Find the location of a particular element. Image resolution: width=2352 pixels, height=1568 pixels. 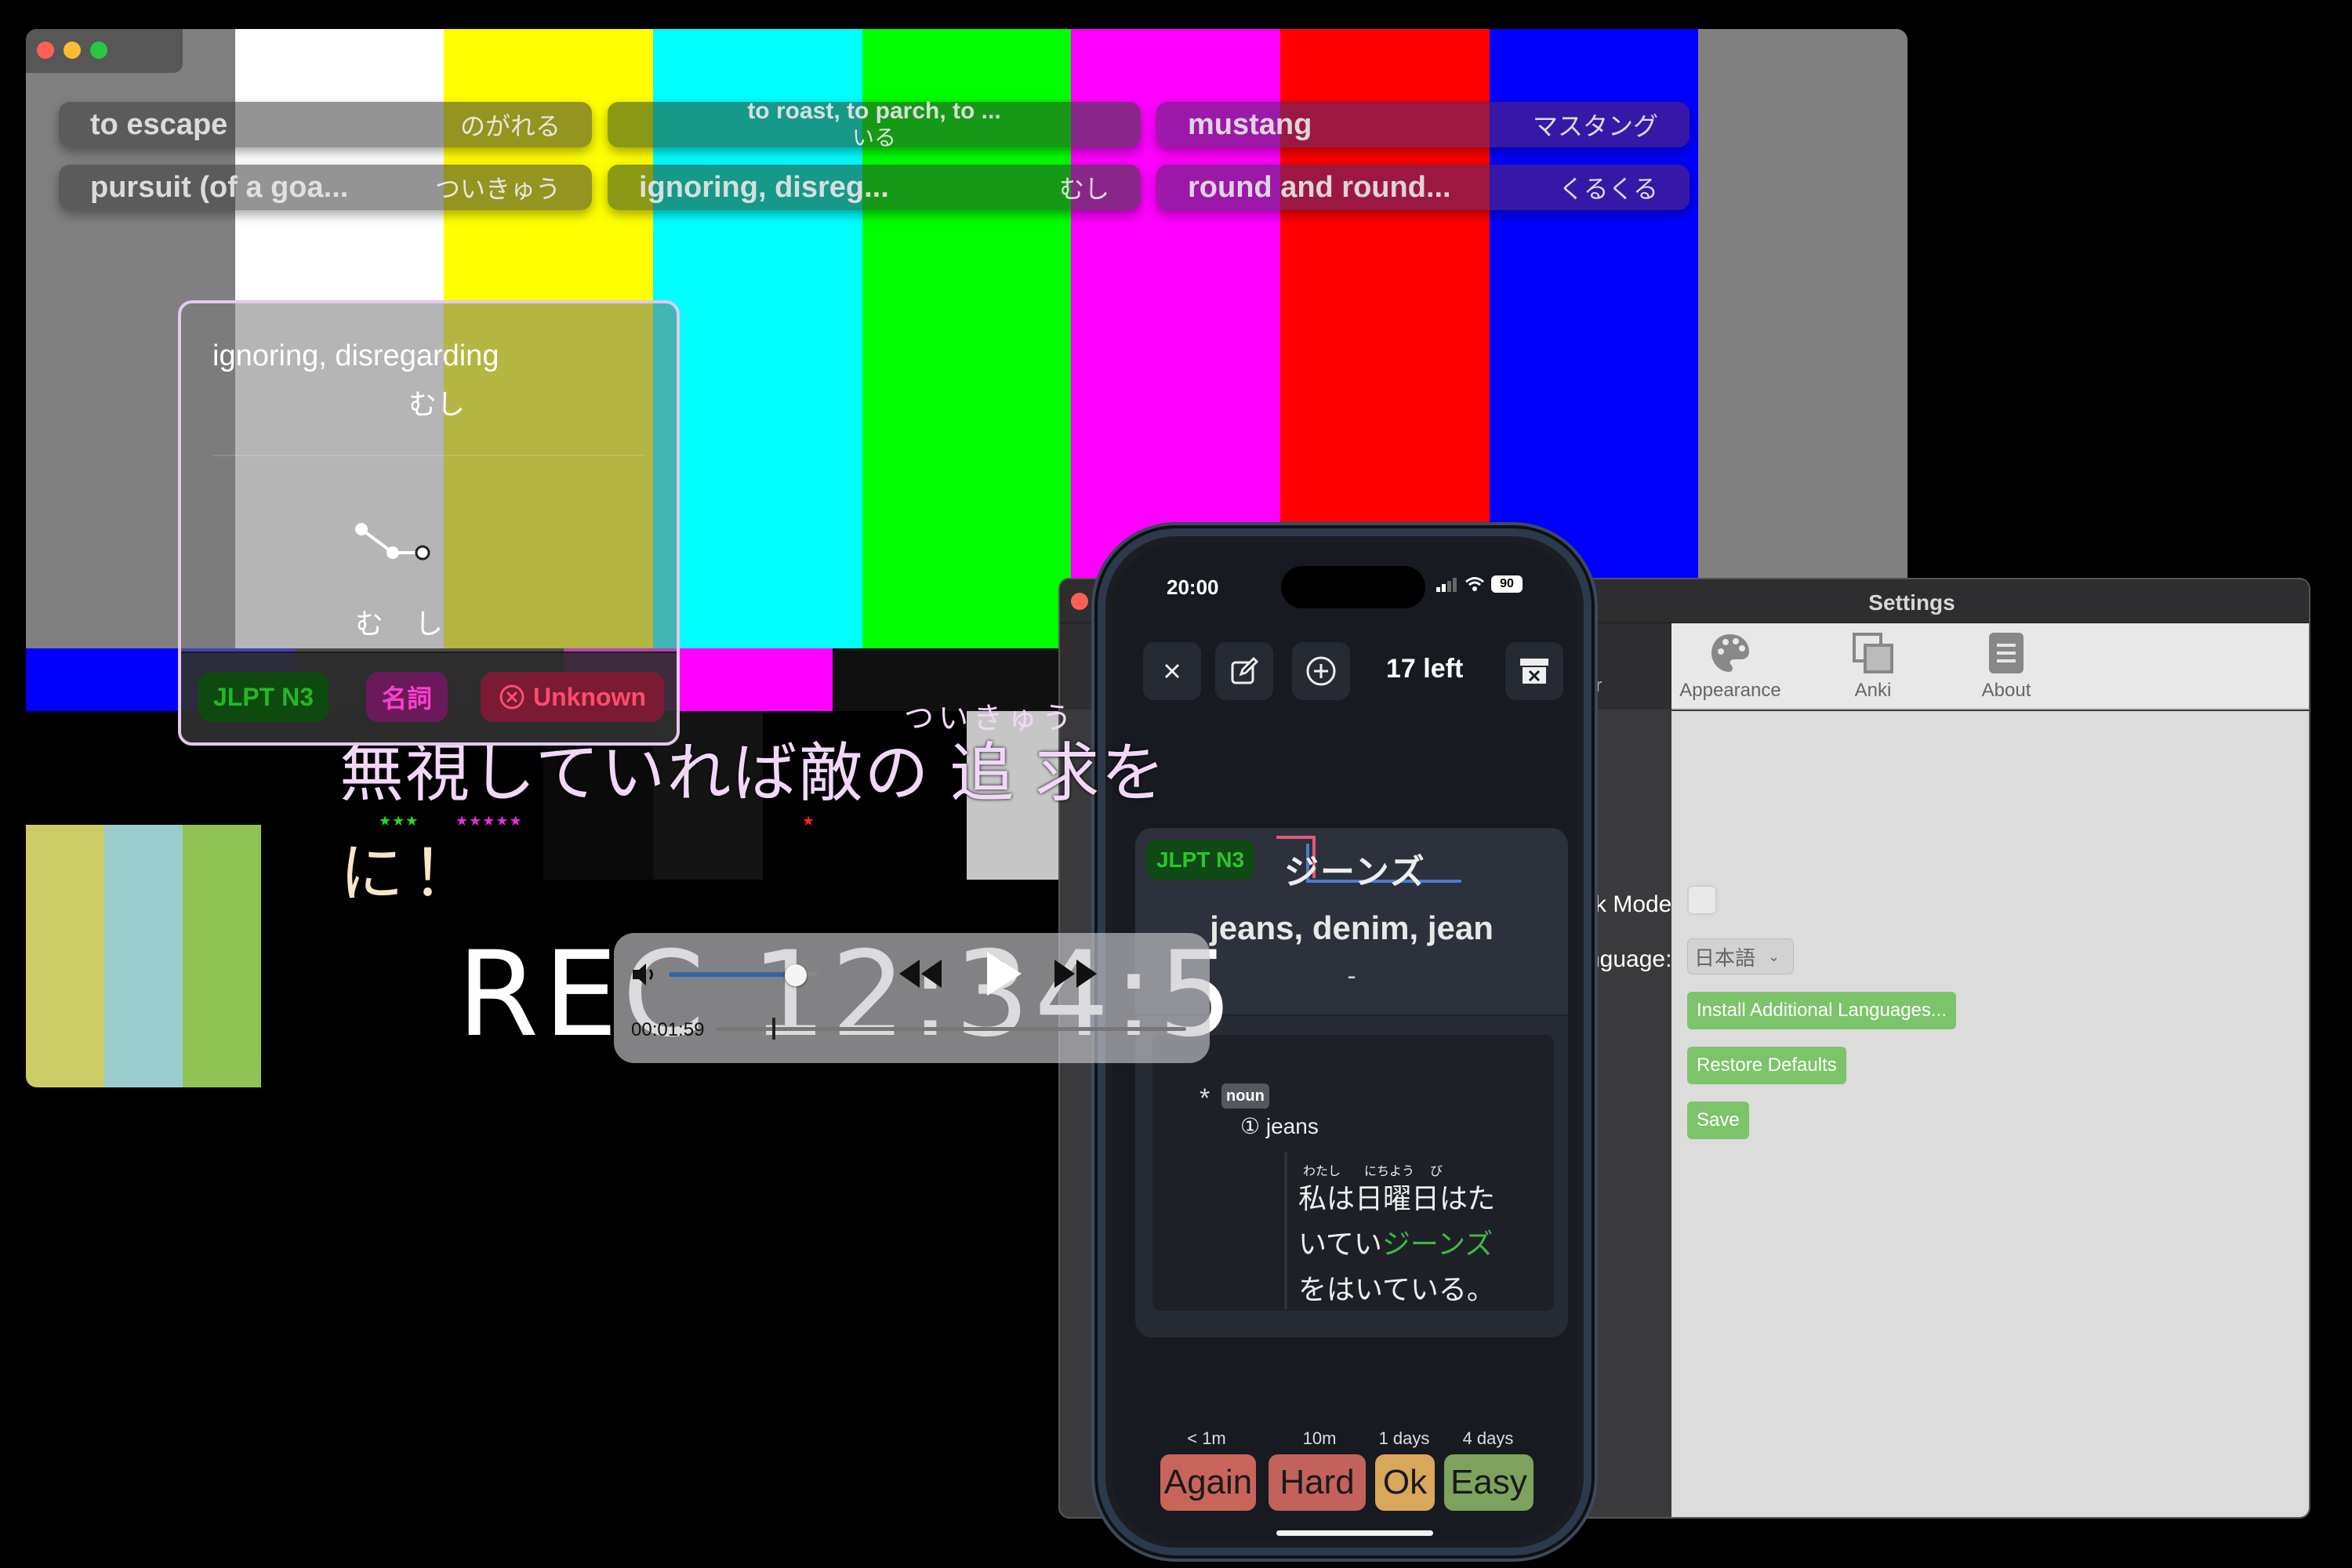

battery-indicator: 90 is located at coordinates (1507, 584).